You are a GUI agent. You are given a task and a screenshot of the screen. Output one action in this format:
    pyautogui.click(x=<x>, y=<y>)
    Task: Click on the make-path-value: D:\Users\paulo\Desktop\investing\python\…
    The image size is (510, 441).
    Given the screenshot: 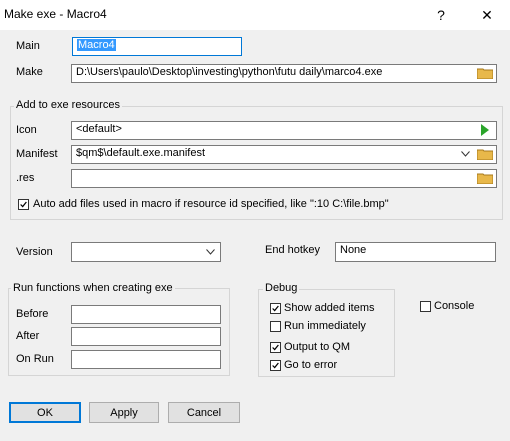 What is the action you would take?
    pyautogui.click(x=229, y=72)
    